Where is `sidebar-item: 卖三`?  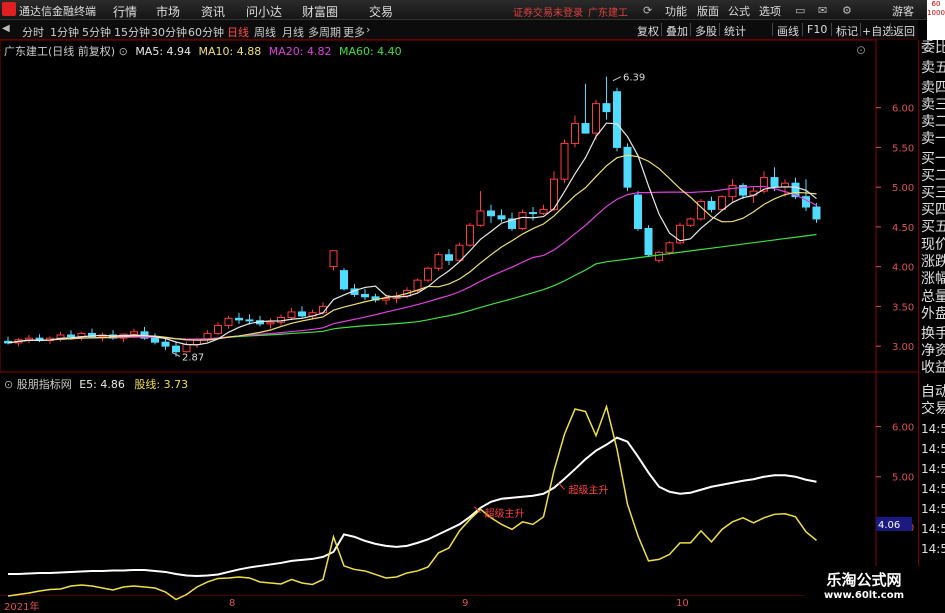 sidebar-item: 卖三 is located at coordinates (933, 105).